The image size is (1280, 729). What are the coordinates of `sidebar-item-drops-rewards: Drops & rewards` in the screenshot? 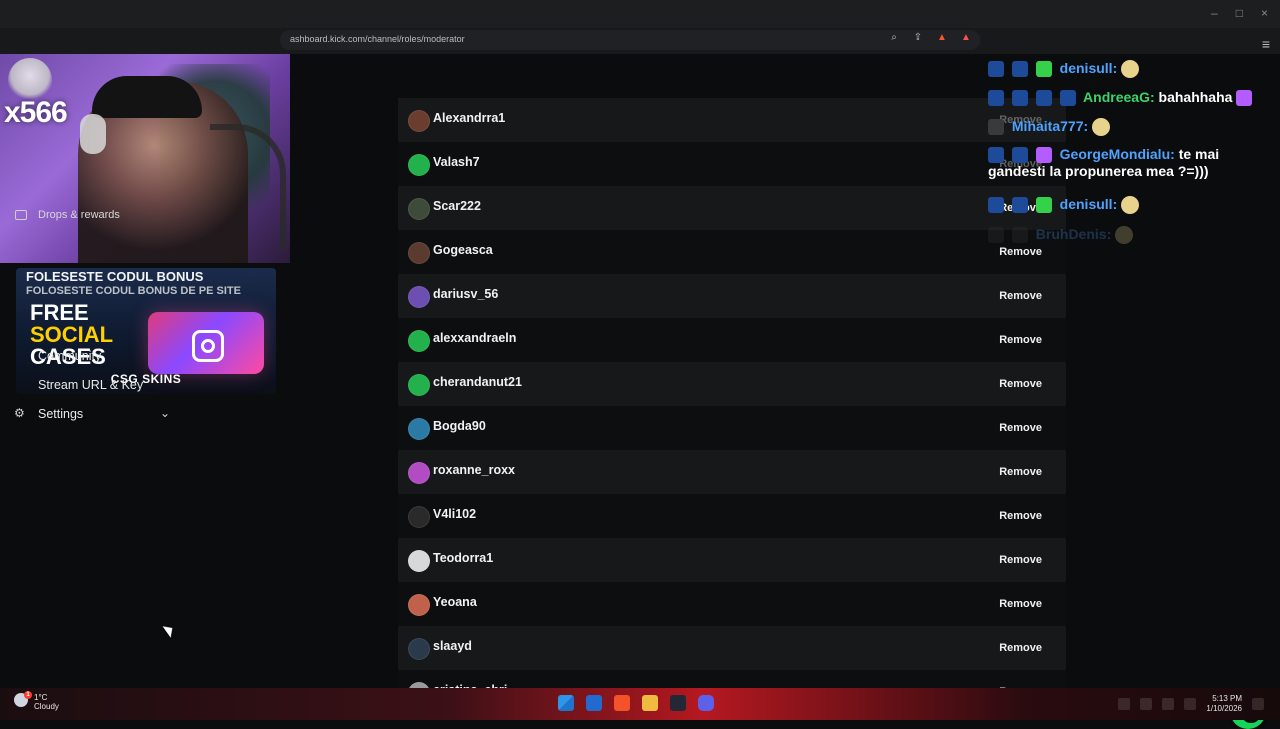 It's located at (95, 215).